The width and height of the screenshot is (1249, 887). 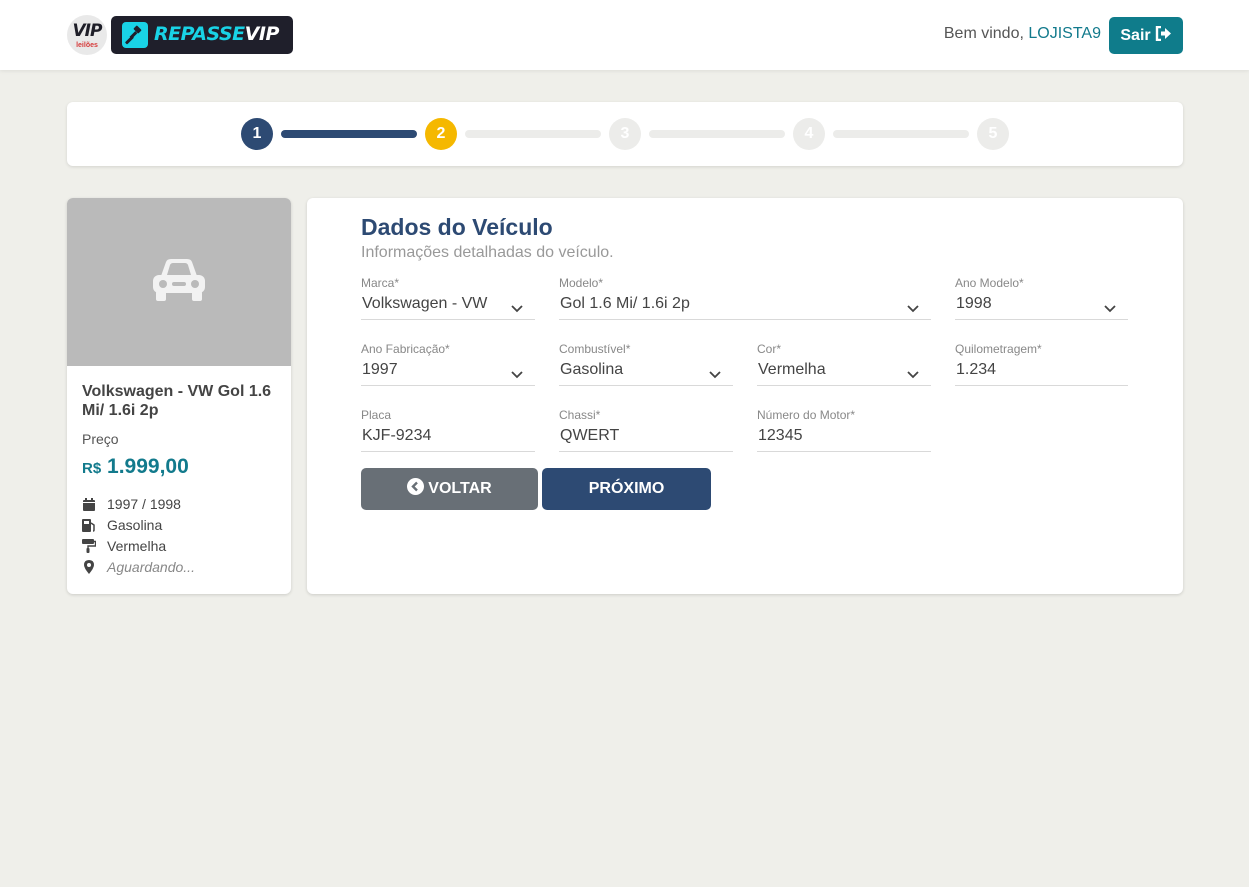 I want to click on gavel-icon, so click(x=135, y=35).